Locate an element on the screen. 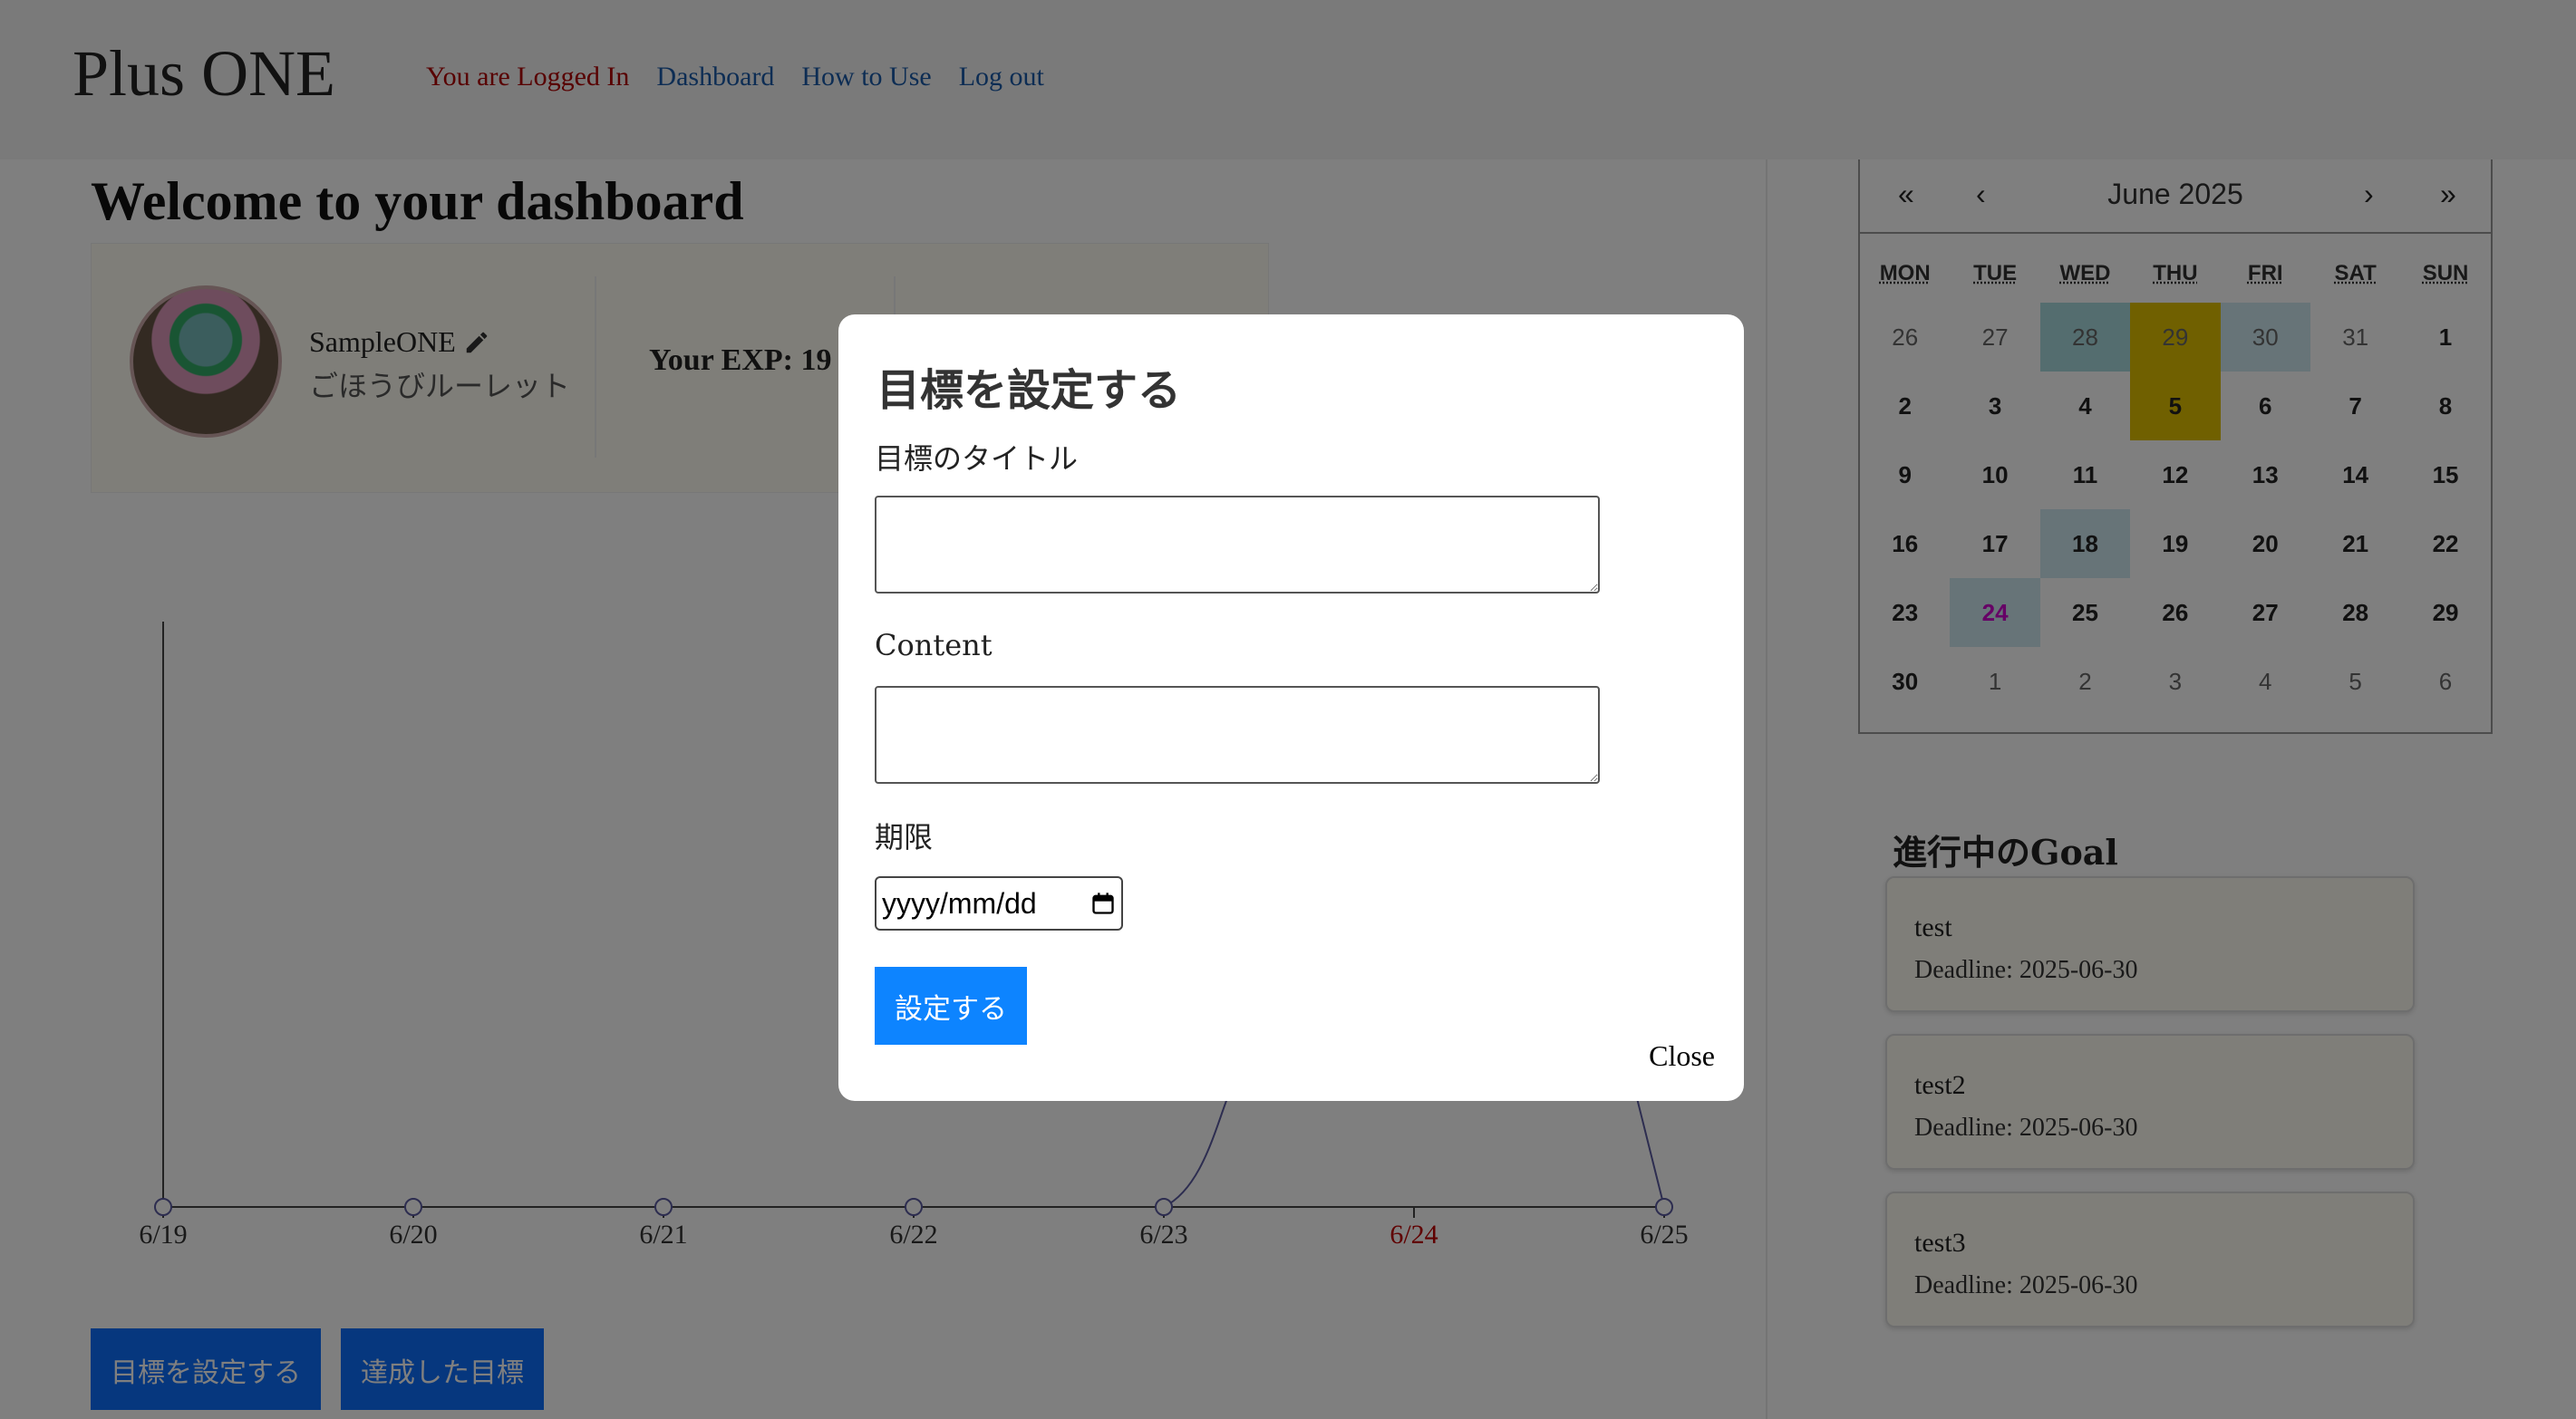 This screenshot has height=1419, width=2576. deadline-date-input: yyyy/mm/dd is located at coordinates (999, 904).